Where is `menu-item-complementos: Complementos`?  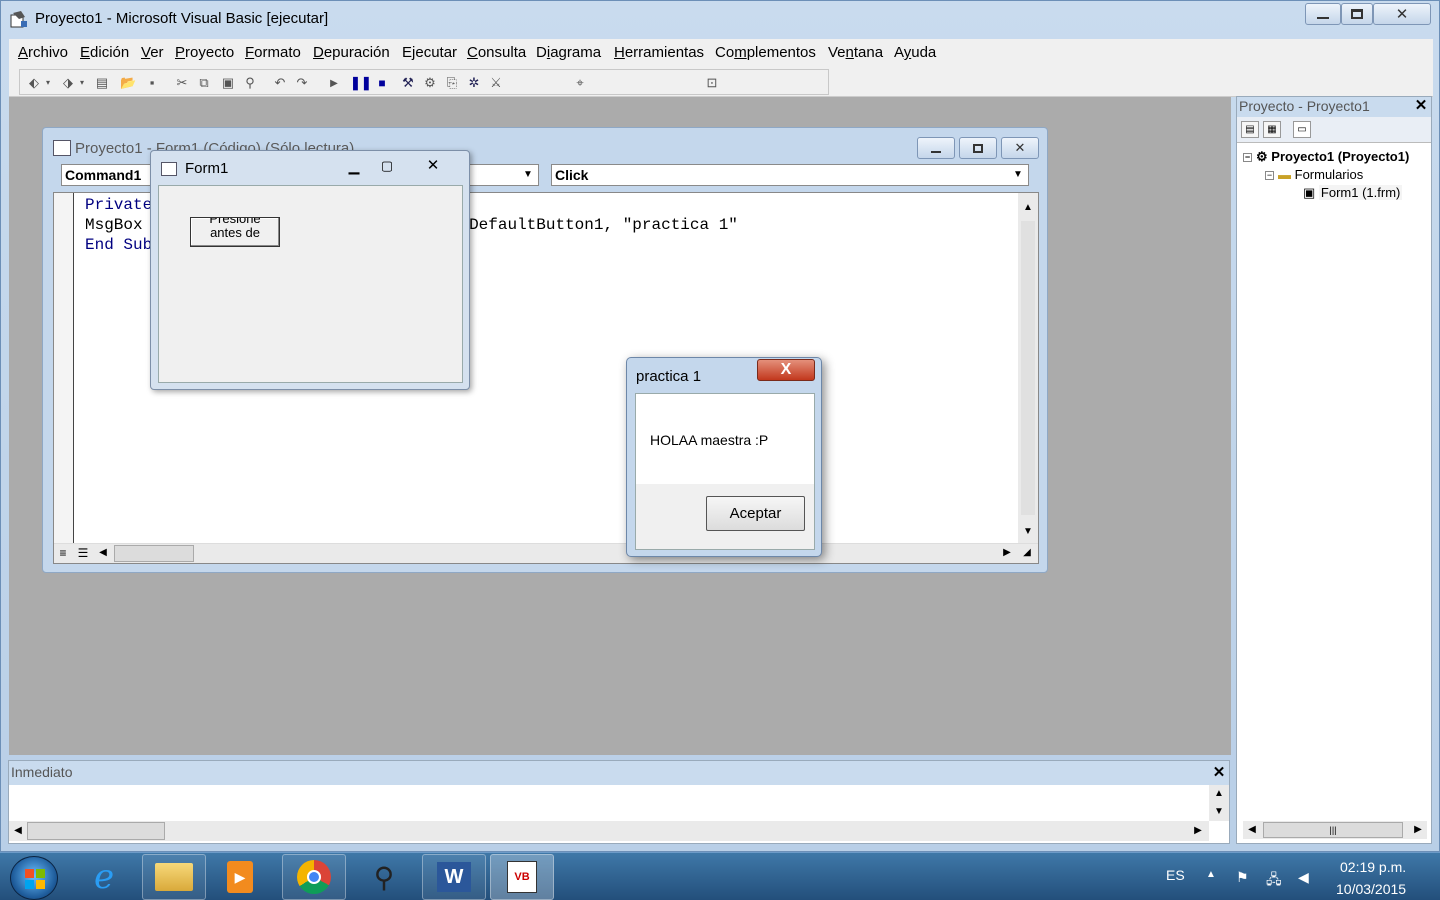
menu-item-complementos: Complementos is located at coordinates (765, 52).